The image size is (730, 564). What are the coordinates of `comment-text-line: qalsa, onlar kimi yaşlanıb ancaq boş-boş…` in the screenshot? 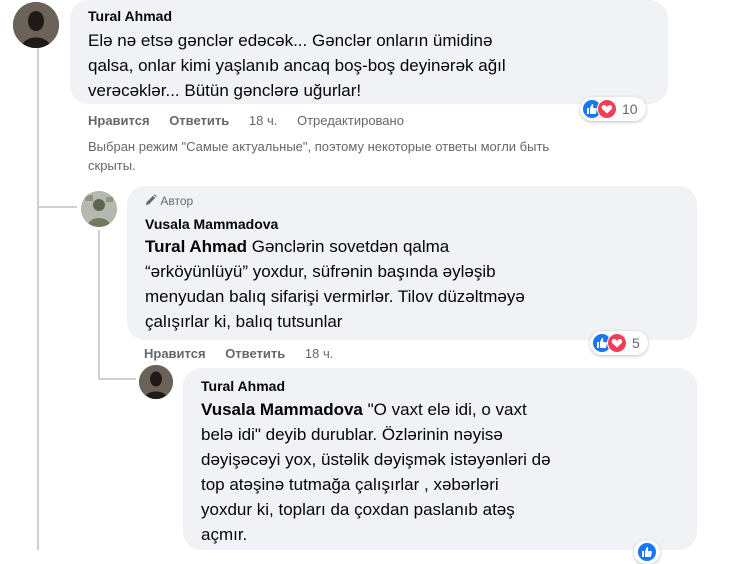 It's located at (297, 65).